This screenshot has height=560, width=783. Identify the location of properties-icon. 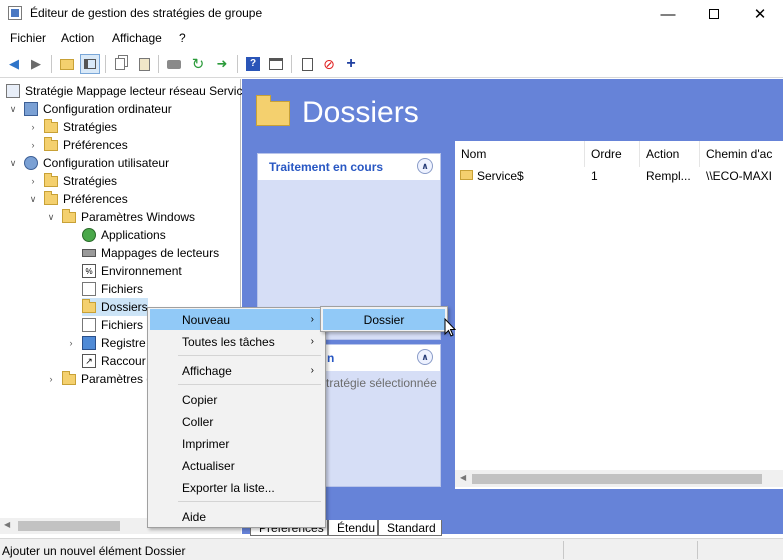
(276, 64).